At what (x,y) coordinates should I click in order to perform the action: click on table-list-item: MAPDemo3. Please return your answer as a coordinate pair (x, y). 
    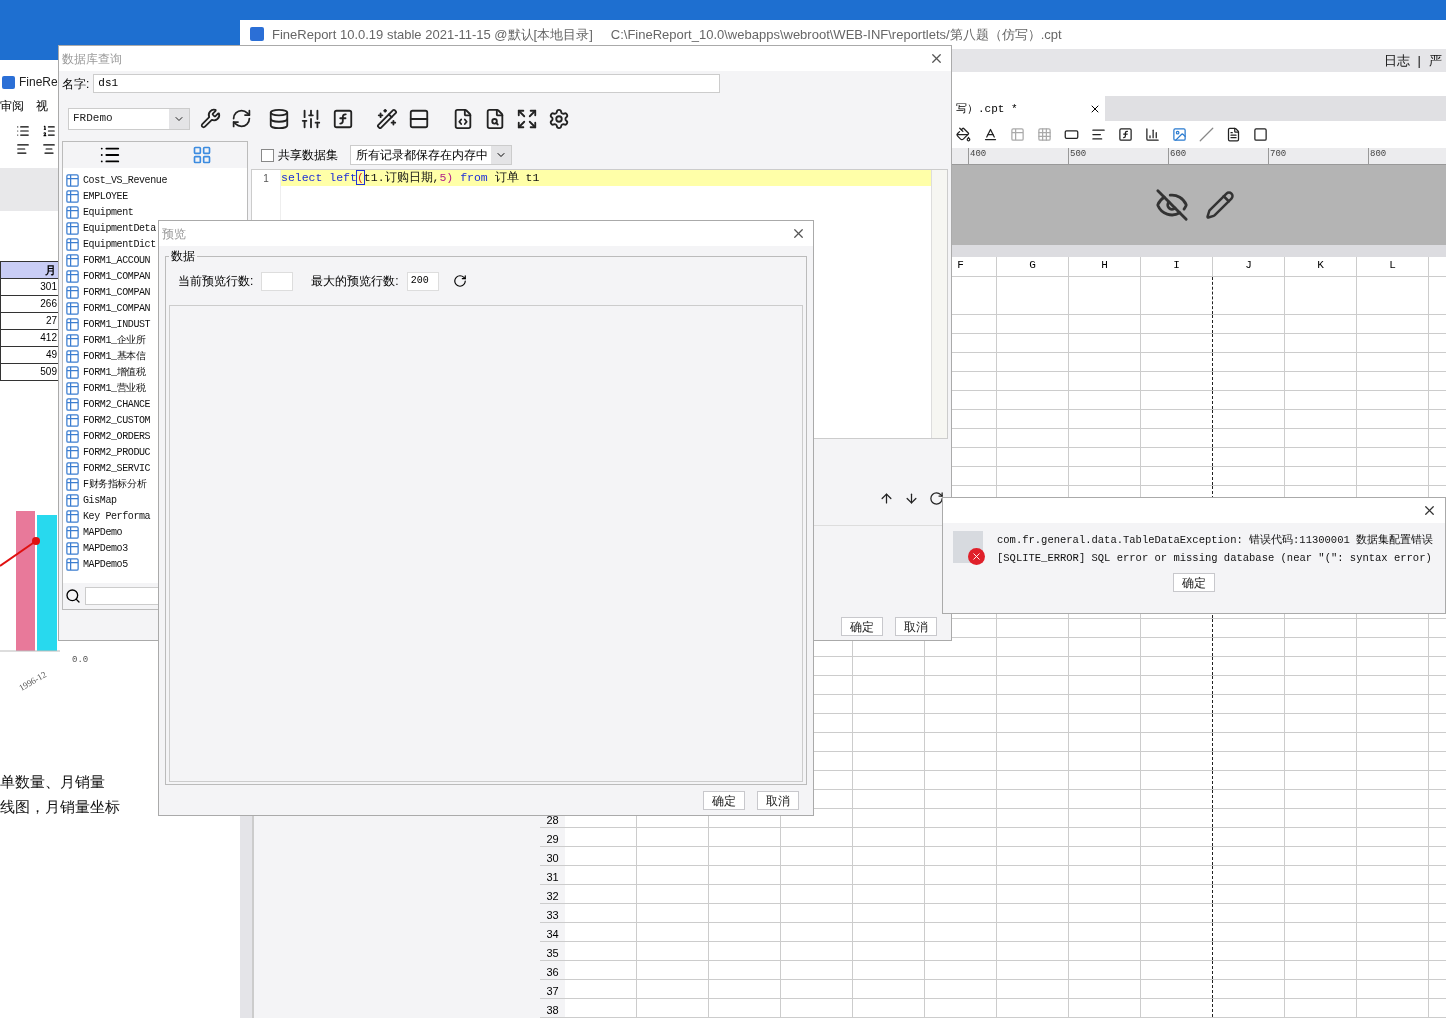
    Looking at the image, I should click on (105, 548).